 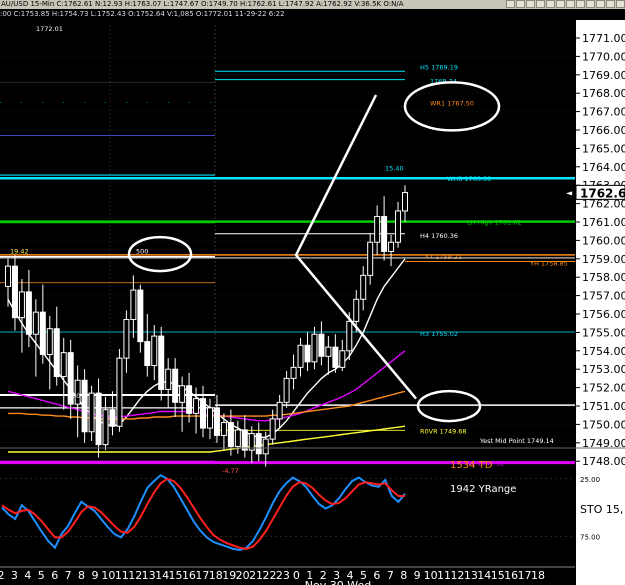 What do you see at coordinates (603, 38) in the screenshot?
I see `y-tick-label: 1771.00` at bounding box center [603, 38].